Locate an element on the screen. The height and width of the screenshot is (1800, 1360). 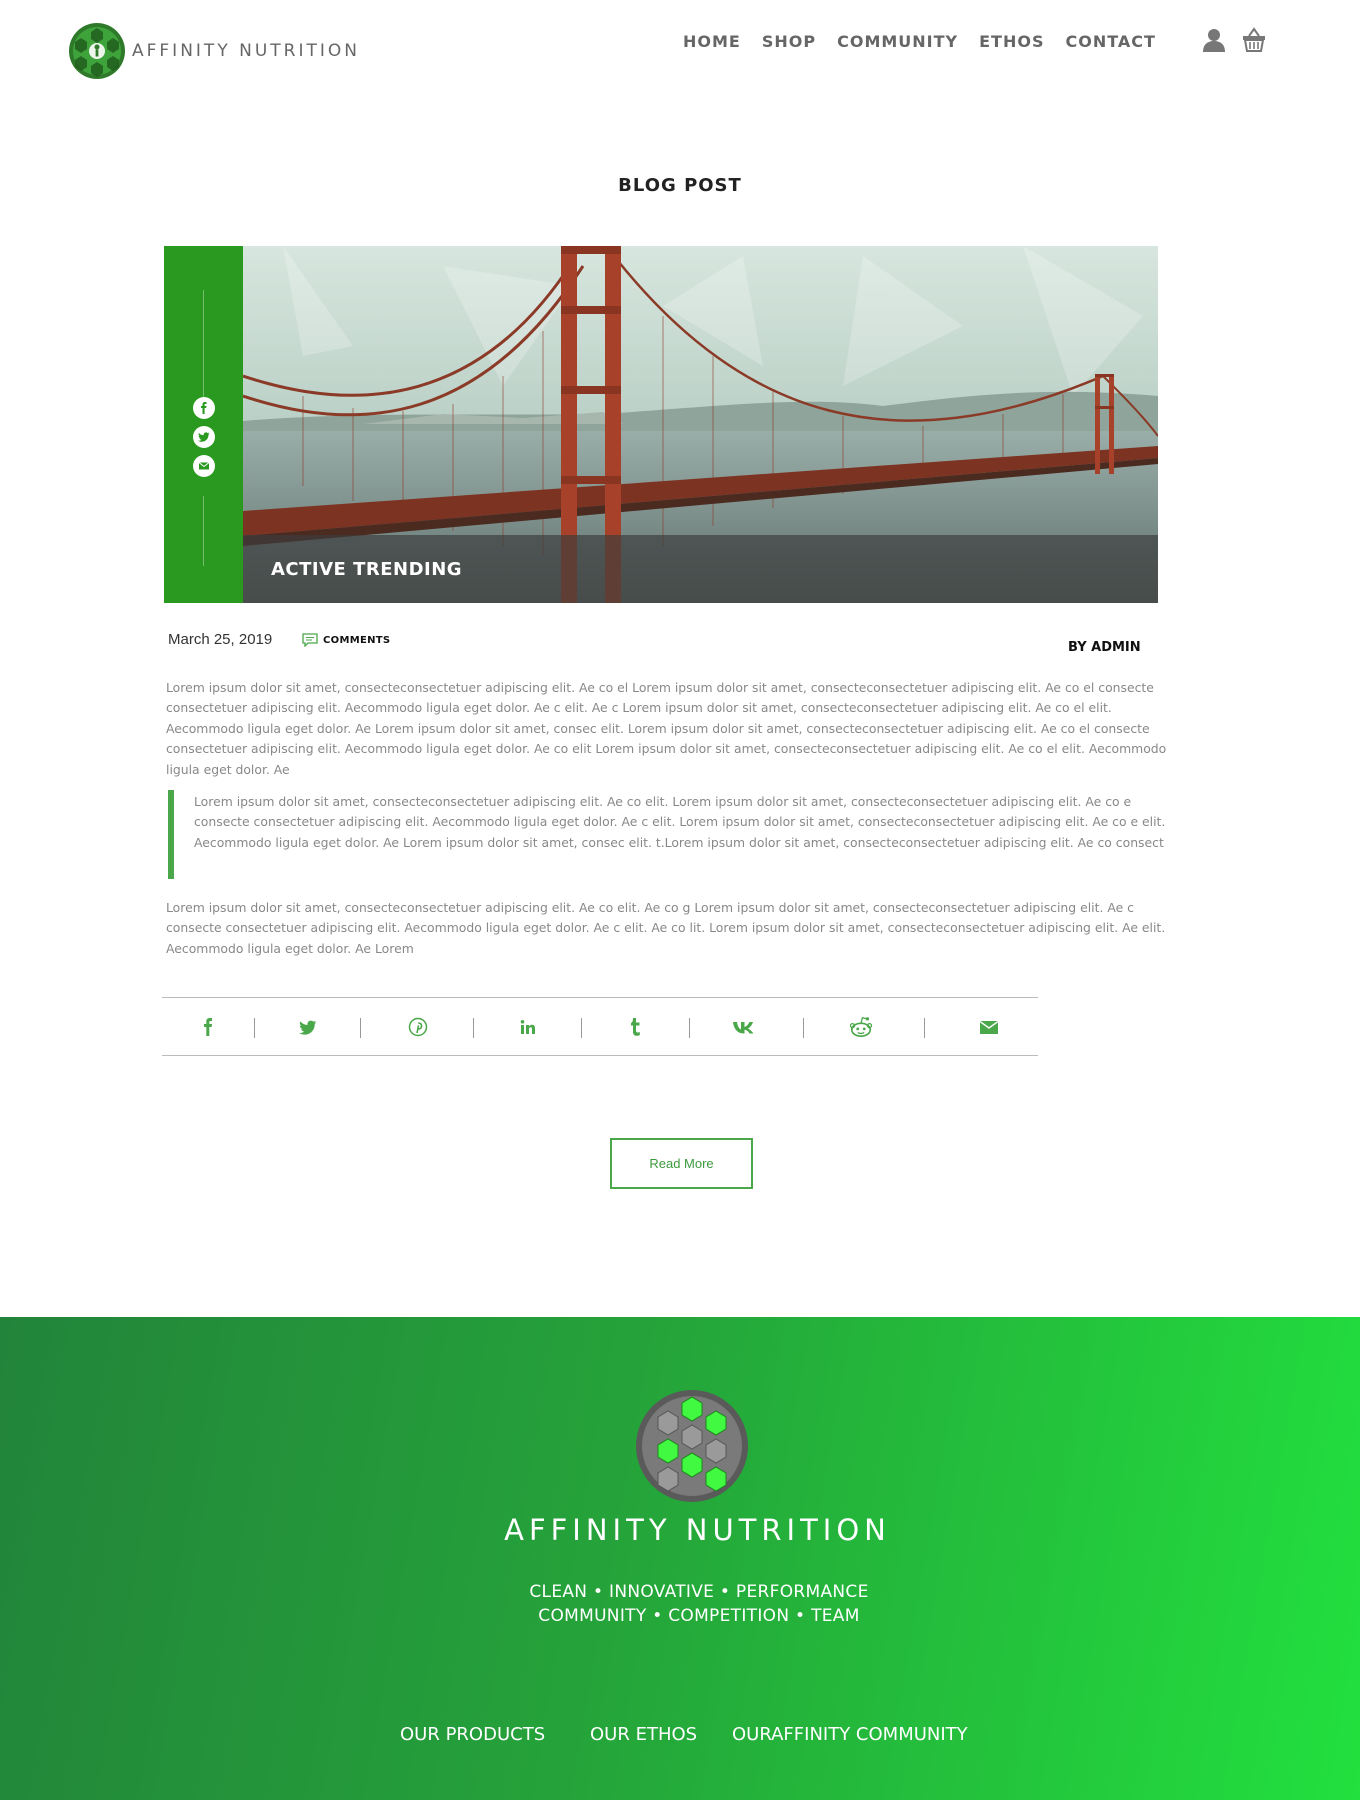
nav-community: COMMUNITY is located at coordinates (897, 41).